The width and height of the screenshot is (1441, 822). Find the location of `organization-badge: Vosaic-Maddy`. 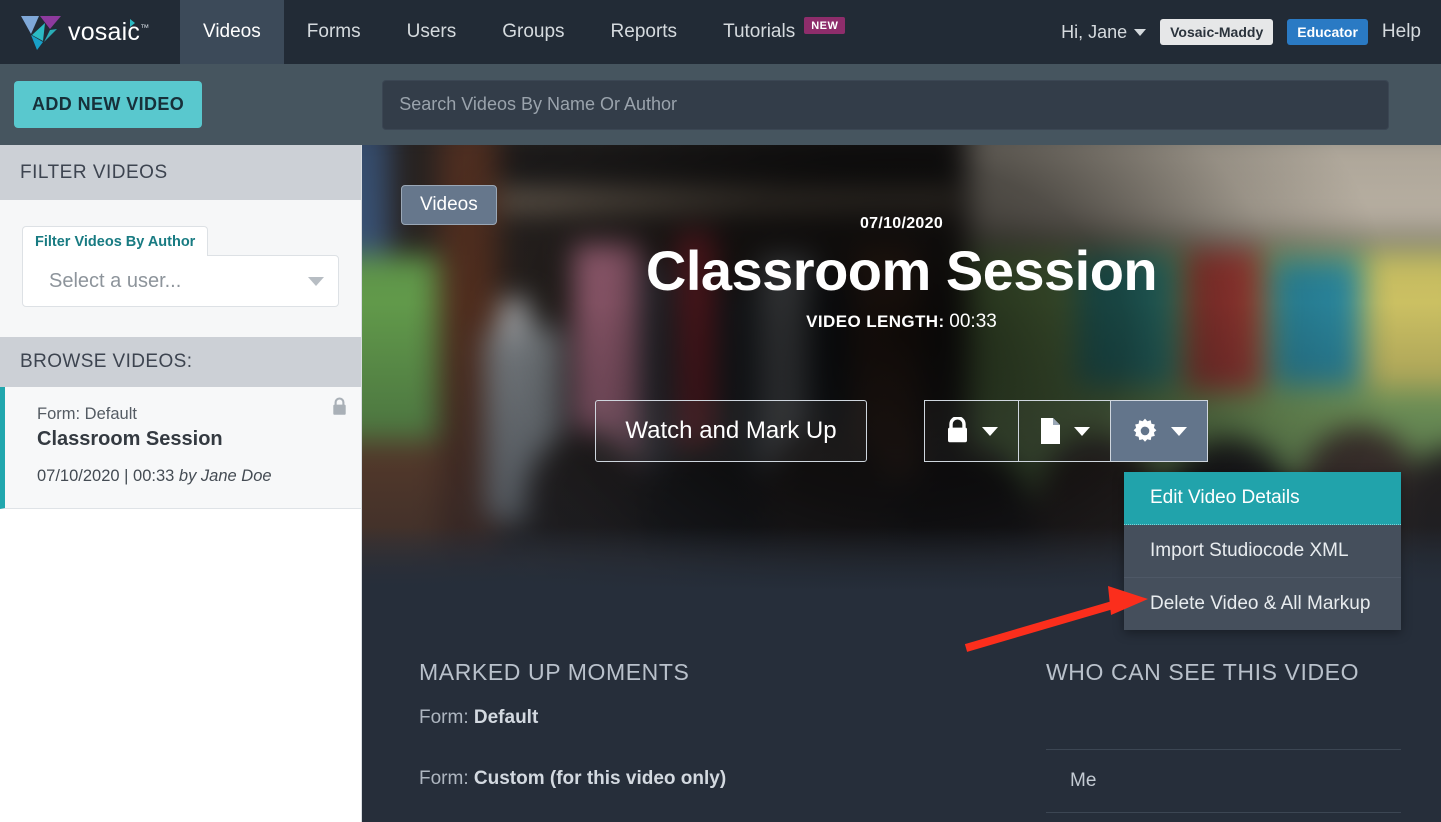

organization-badge: Vosaic-Maddy is located at coordinates (1217, 32).